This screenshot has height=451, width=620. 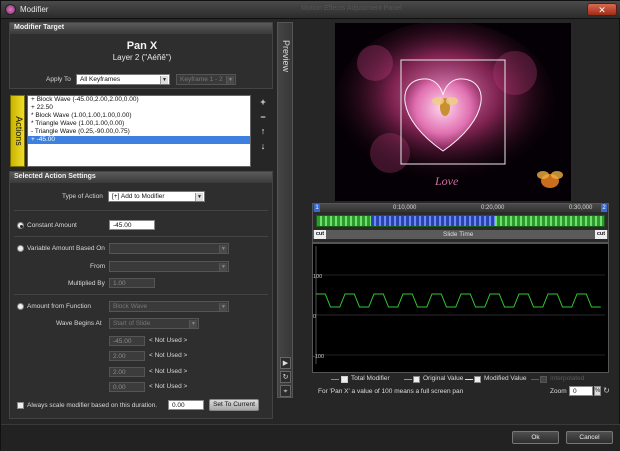 I want to click on scale-duration-input: 0.00, so click(x=186, y=405).